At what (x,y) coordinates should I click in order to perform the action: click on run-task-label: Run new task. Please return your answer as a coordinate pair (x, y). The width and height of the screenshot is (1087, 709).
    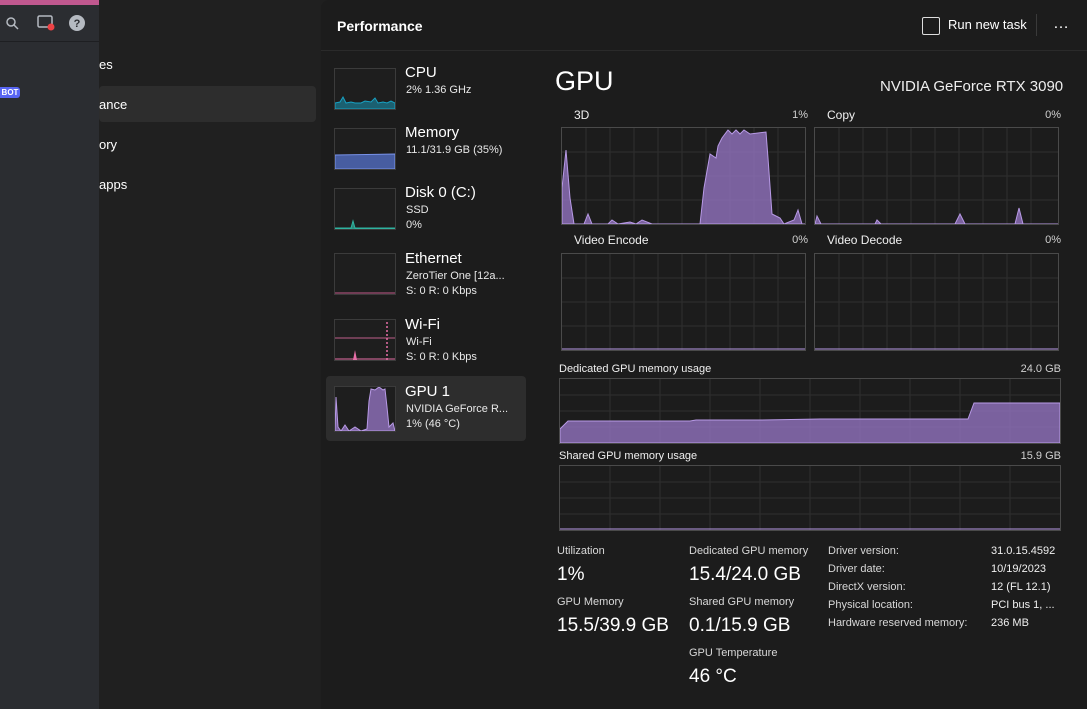
    Looking at the image, I should click on (987, 24).